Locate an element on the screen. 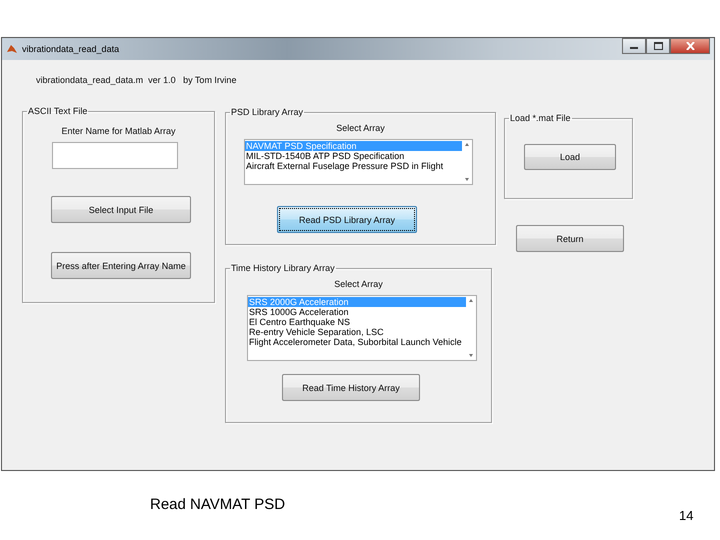 The image size is (720, 540). list-item: MIL-STD-1540B ATP PSD Specification is located at coordinates (353, 156).